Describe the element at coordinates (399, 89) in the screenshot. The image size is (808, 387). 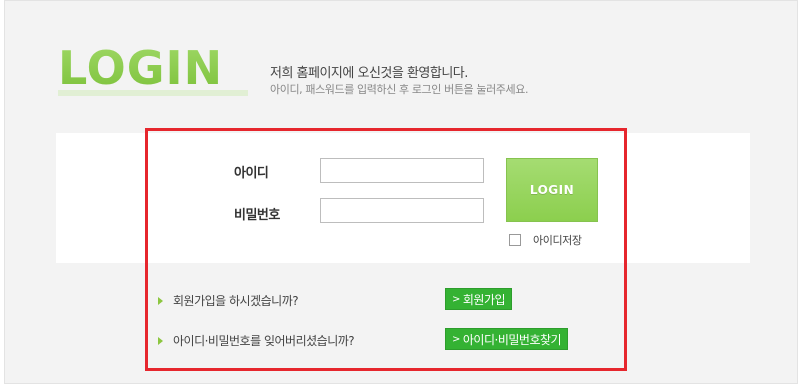
I see `instruction-text: 아이디, 패스워드를 입력하신 후 로그인 버튼을 눌러주세요.` at that location.